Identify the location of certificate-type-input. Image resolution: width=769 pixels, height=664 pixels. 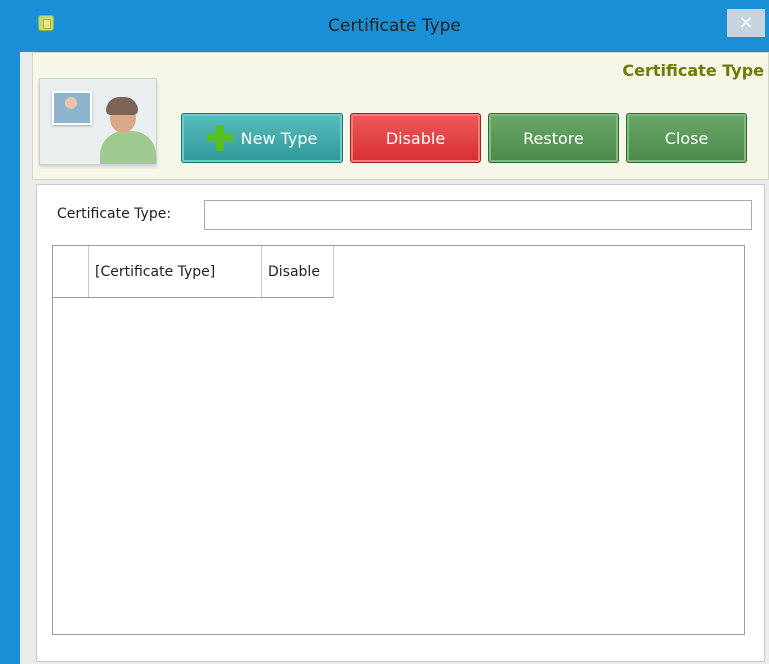
(478, 215).